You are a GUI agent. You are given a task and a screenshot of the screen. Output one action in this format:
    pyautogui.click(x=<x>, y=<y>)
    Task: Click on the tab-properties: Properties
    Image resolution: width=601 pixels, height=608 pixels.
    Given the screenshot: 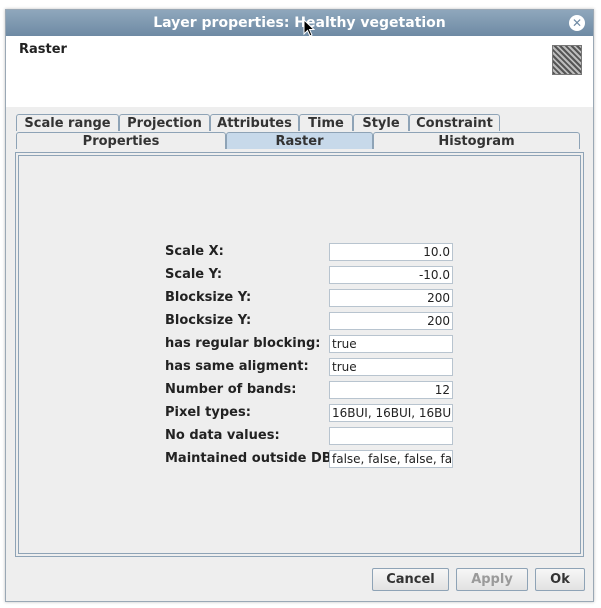 What is the action you would take?
    pyautogui.click(x=121, y=140)
    